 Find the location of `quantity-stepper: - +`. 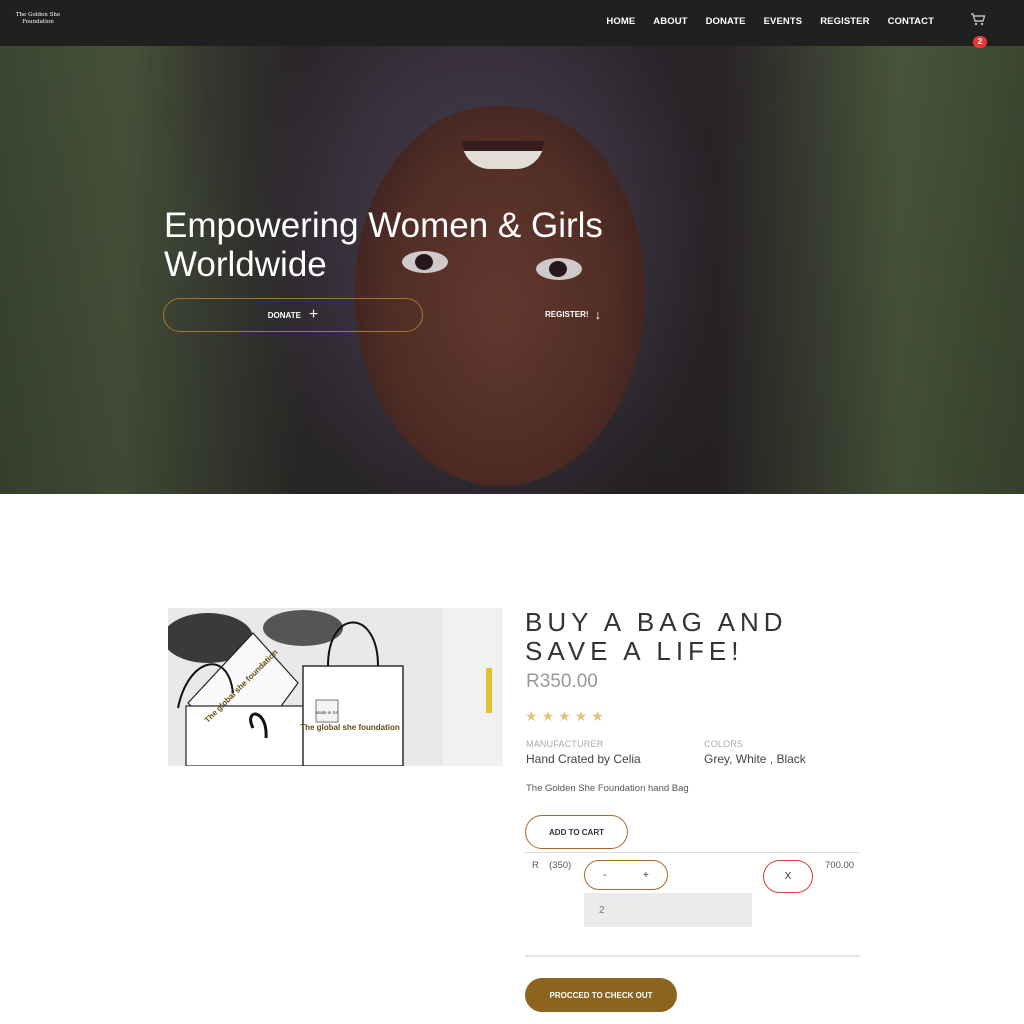

quantity-stepper: - + is located at coordinates (626, 875).